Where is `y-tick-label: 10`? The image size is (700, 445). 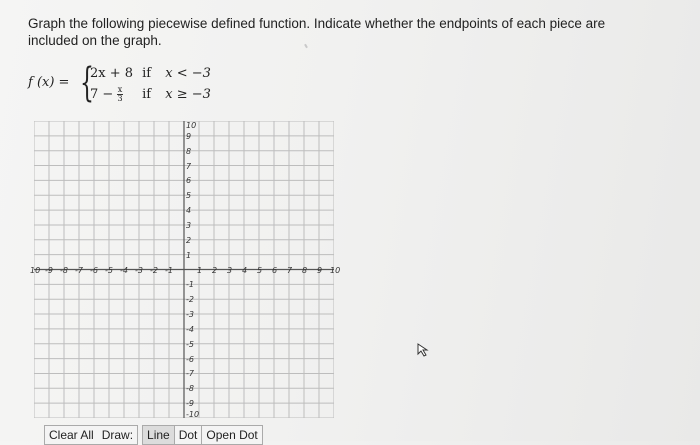
y-tick-label: 10 is located at coordinates (191, 125).